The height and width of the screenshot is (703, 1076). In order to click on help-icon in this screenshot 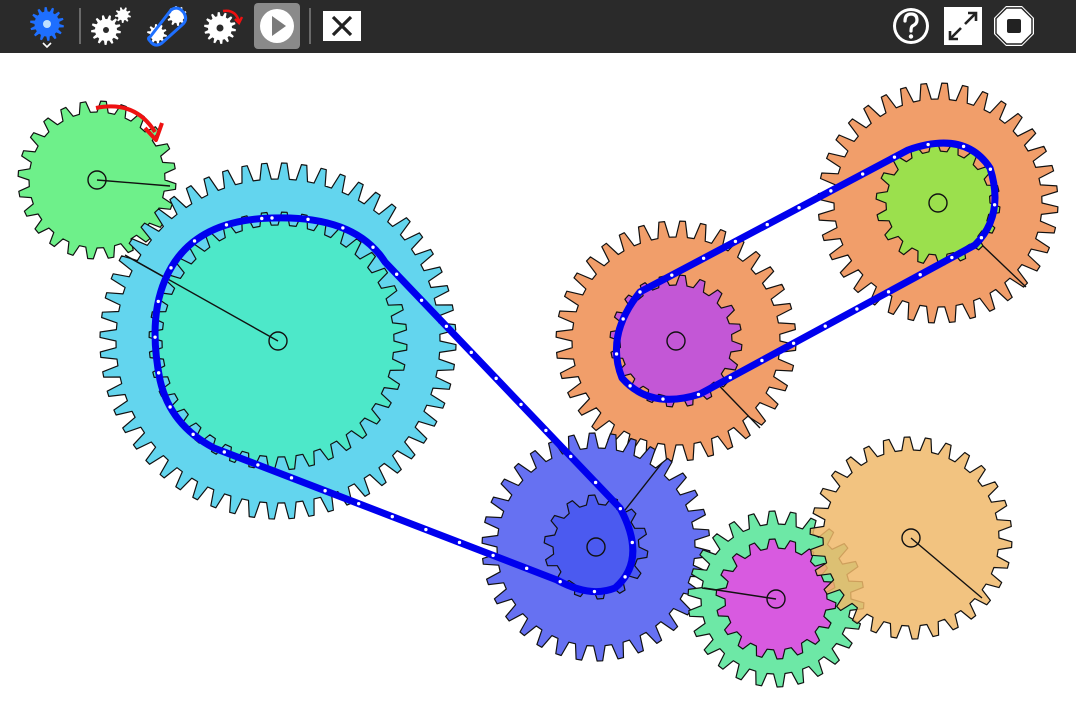, I will do `click(911, 26)`.